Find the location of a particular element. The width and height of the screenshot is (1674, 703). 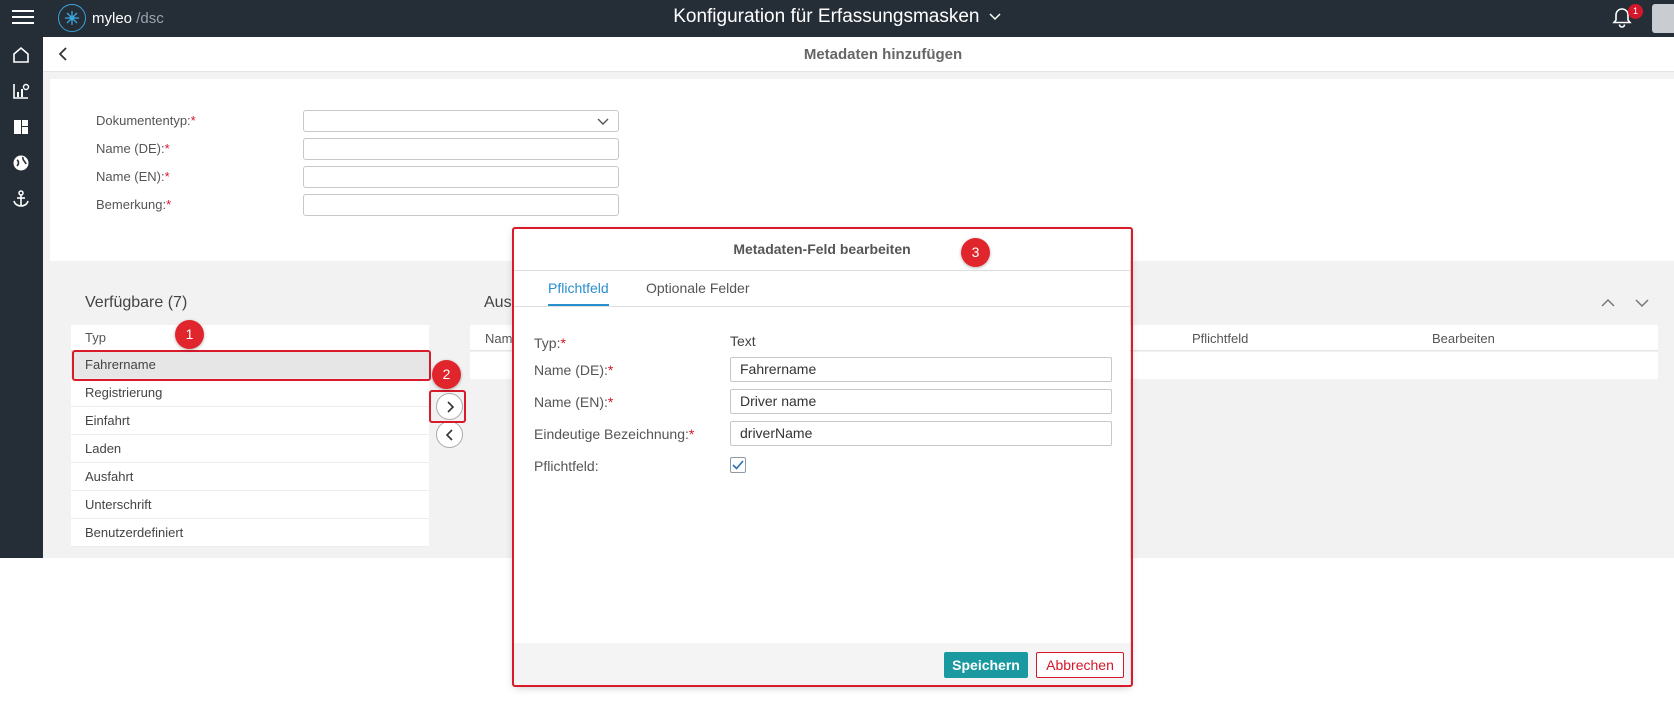

form-label: Bemerkung:* is located at coordinates (134, 204).